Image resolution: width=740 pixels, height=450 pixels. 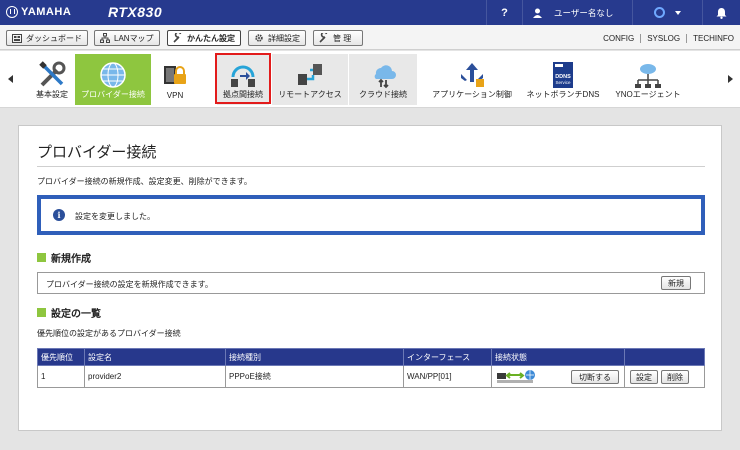 I want to click on bell-icon, so click(x=721, y=13).